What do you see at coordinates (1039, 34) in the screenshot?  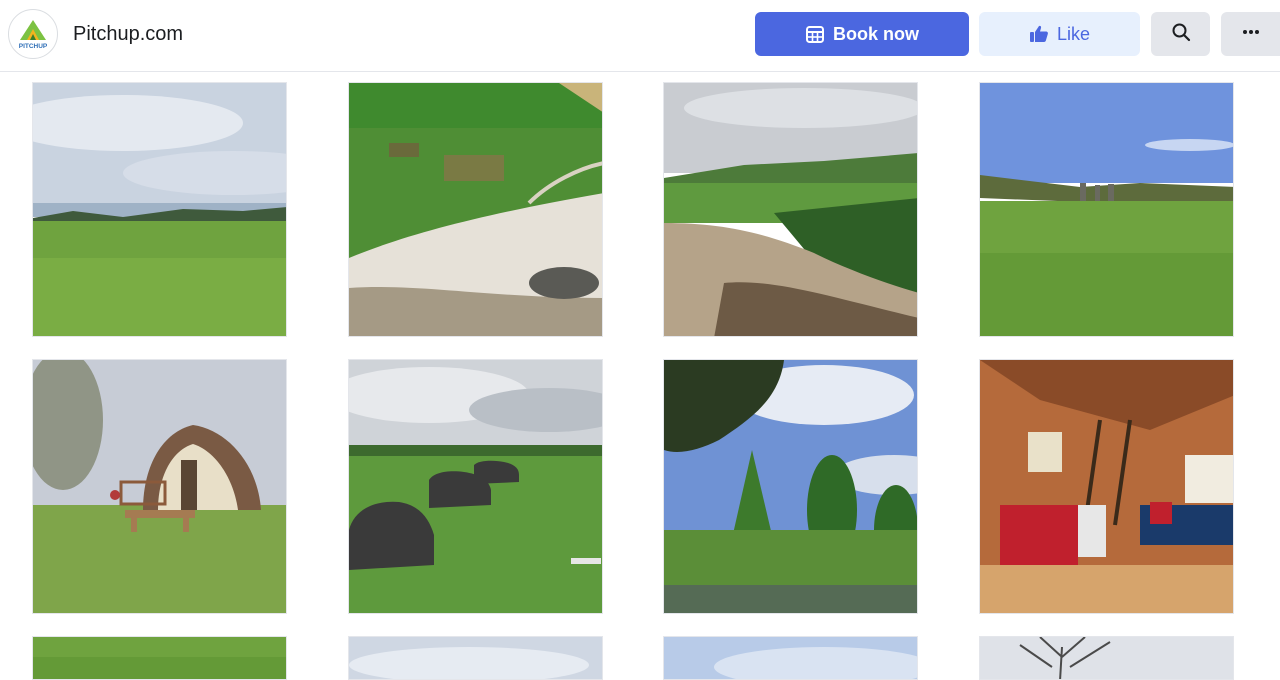 I see `thumbs-up-icon` at bounding box center [1039, 34].